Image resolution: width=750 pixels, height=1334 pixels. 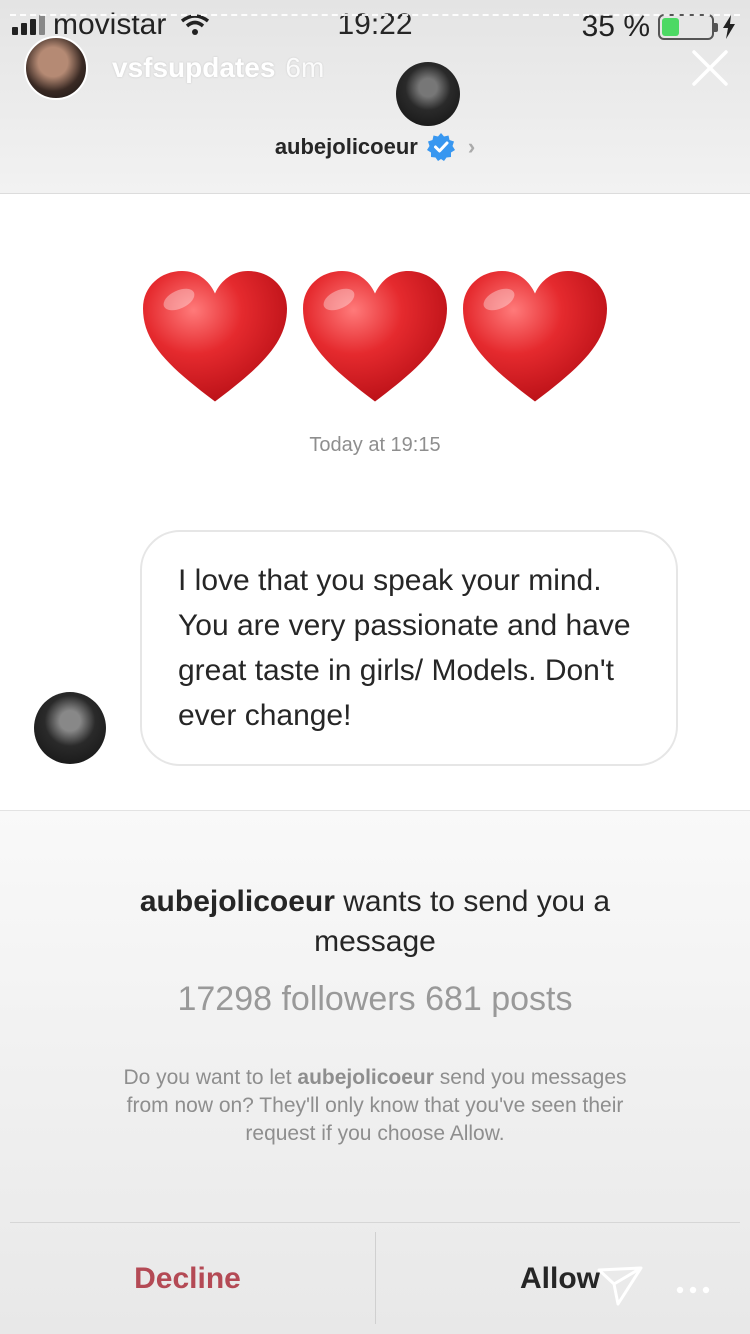 I want to click on decline-button: Decline, so click(x=187, y=1279).